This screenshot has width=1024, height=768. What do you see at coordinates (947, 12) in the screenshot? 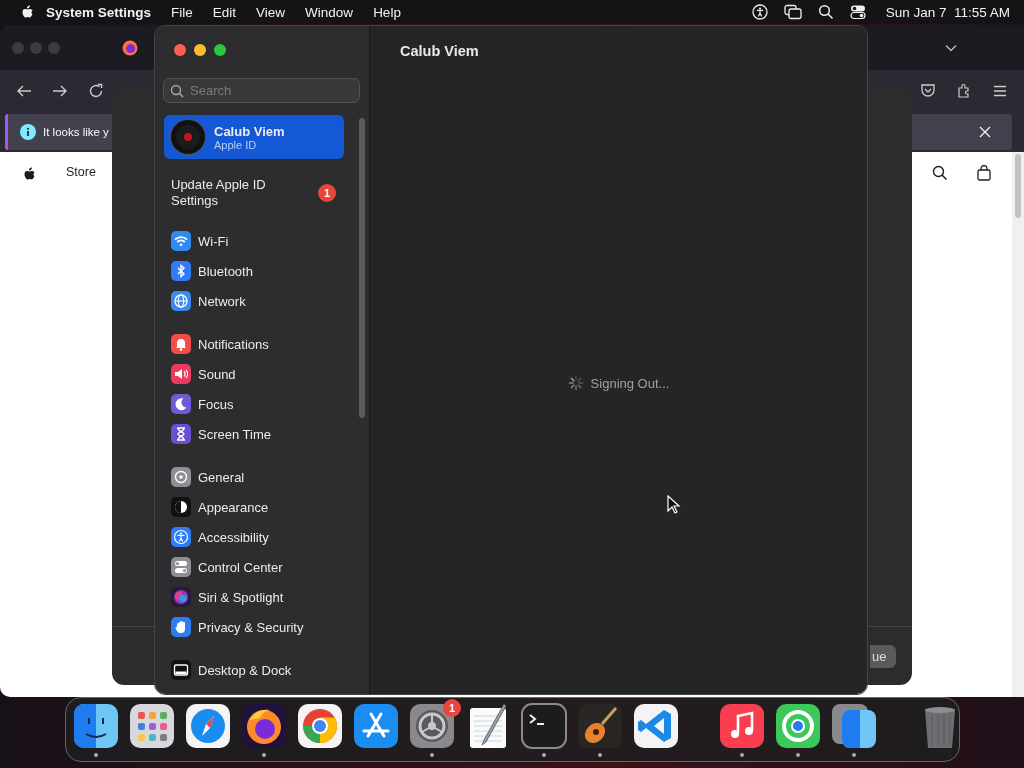
I see `menu-clock: Sun Jan 7 11:55 AM` at bounding box center [947, 12].